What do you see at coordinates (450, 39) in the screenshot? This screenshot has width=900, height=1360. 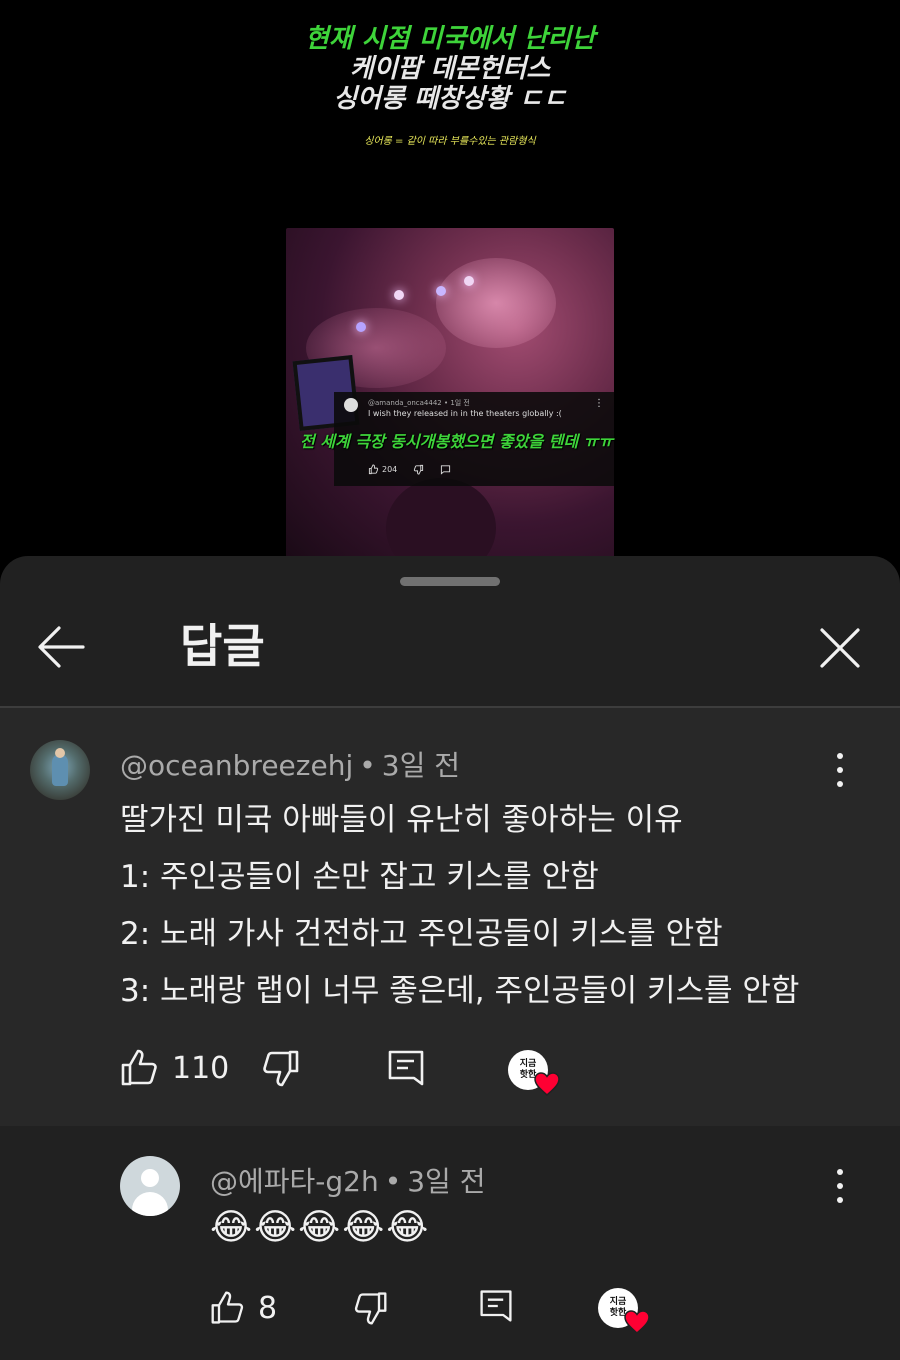 I see `video-title-line-1: 현재 시점 미국에서 난리난` at bounding box center [450, 39].